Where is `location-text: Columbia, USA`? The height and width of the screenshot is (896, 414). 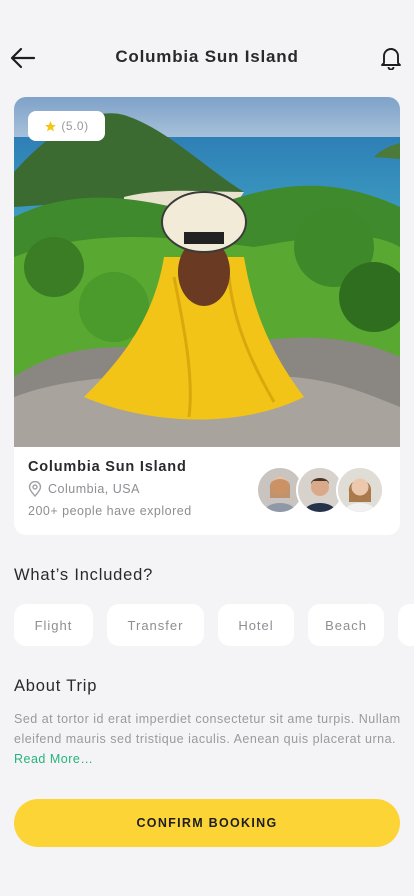 location-text: Columbia, USA is located at coordinates (94, 489).